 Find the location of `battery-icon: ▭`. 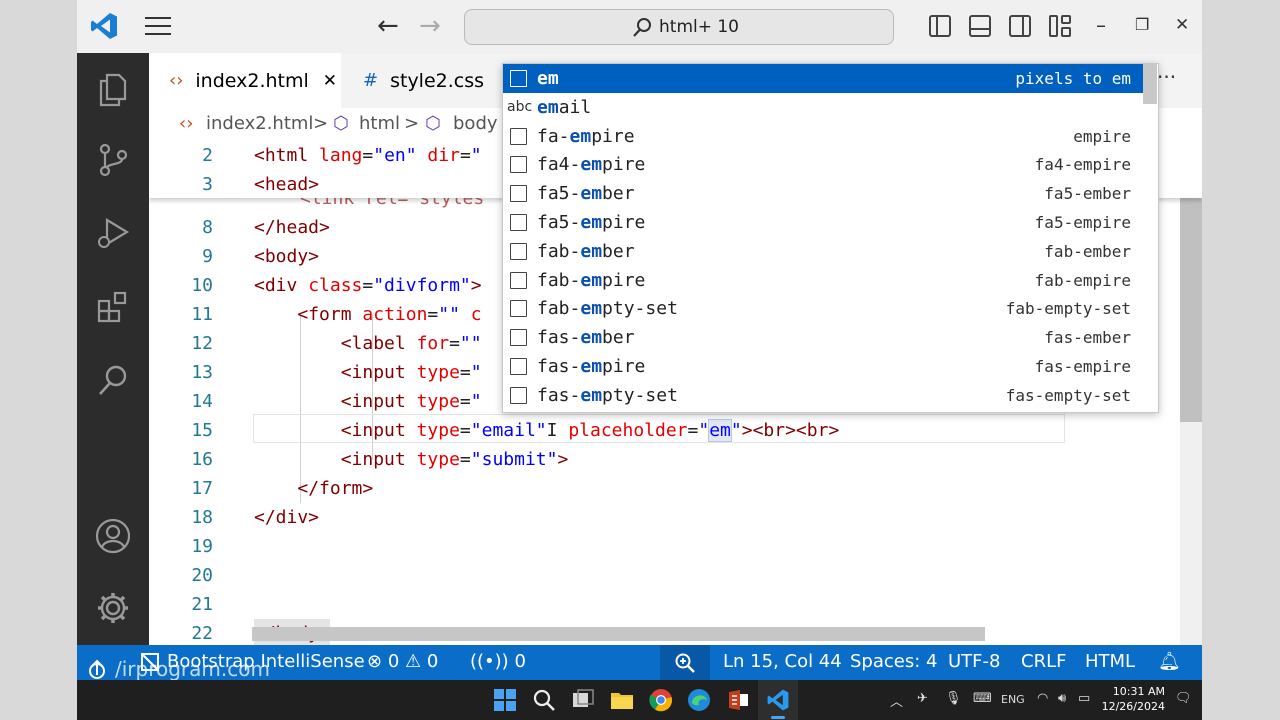

battery-icon: ▭ is located at coordinates (1084, 698).